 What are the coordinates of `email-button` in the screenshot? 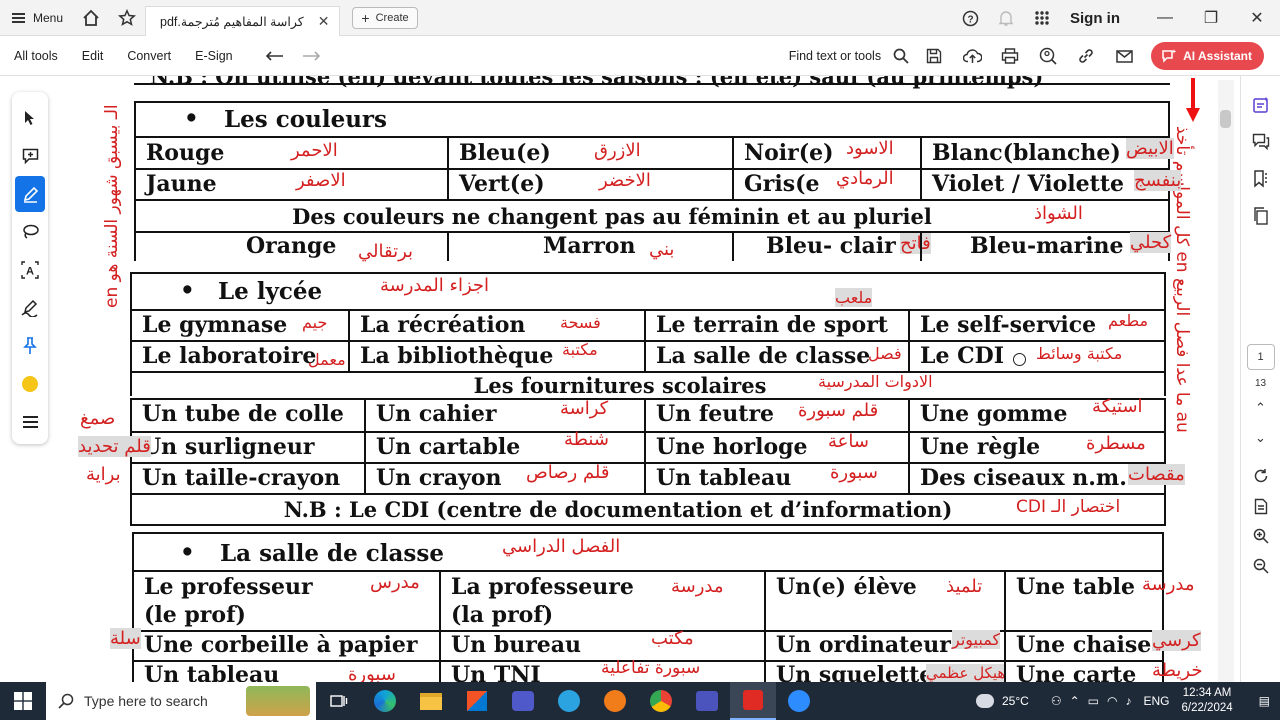 It's located at (1124, 56).